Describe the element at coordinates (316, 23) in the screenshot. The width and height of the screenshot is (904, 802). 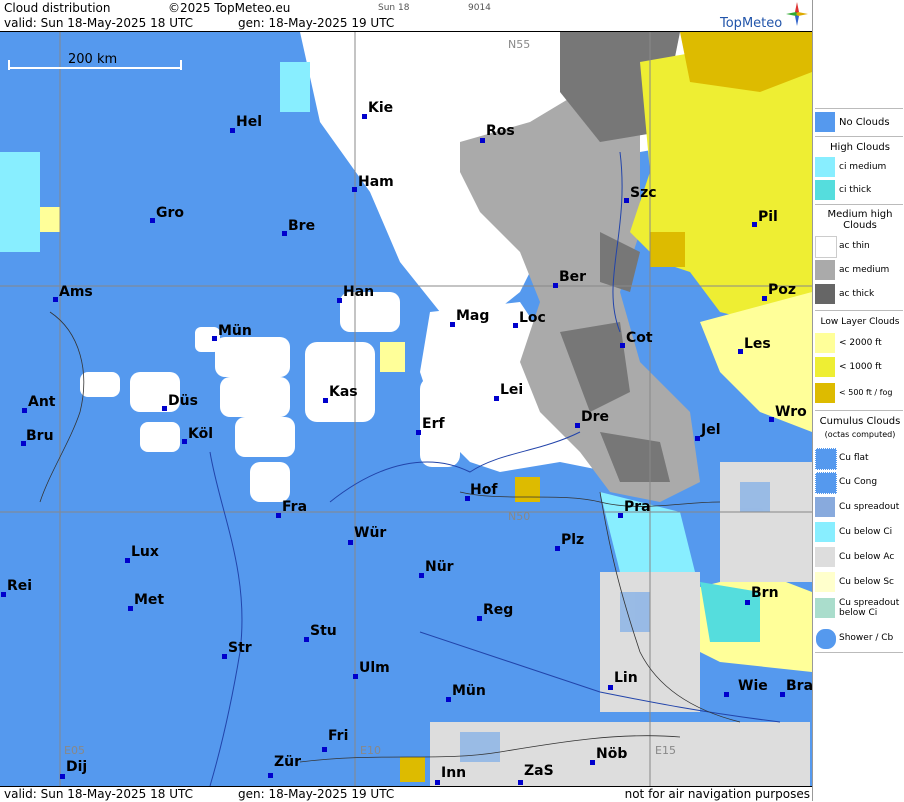
I see `generated-time: gen: 18-May-2025 19 UTC` at that location.